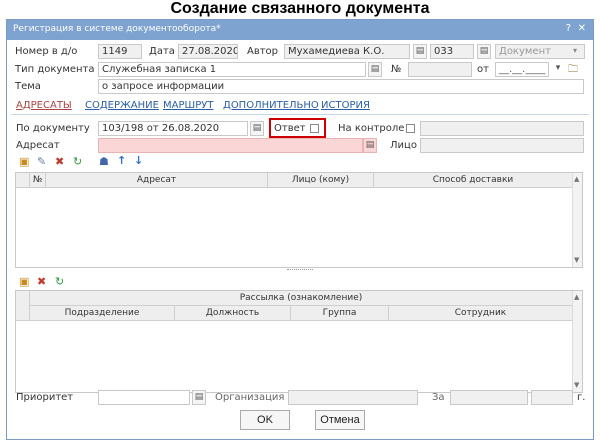 This screenshot has height=443, width=600. Describe the element at coordinates (370, 145) in the screenshot. I see `adresat-select-icon: ▤` at that location.